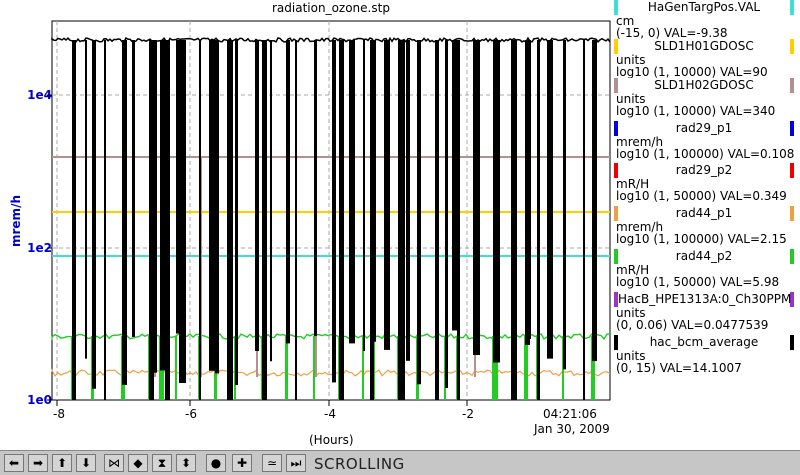  I want to click on record-icon: ●, so click(216, 463).